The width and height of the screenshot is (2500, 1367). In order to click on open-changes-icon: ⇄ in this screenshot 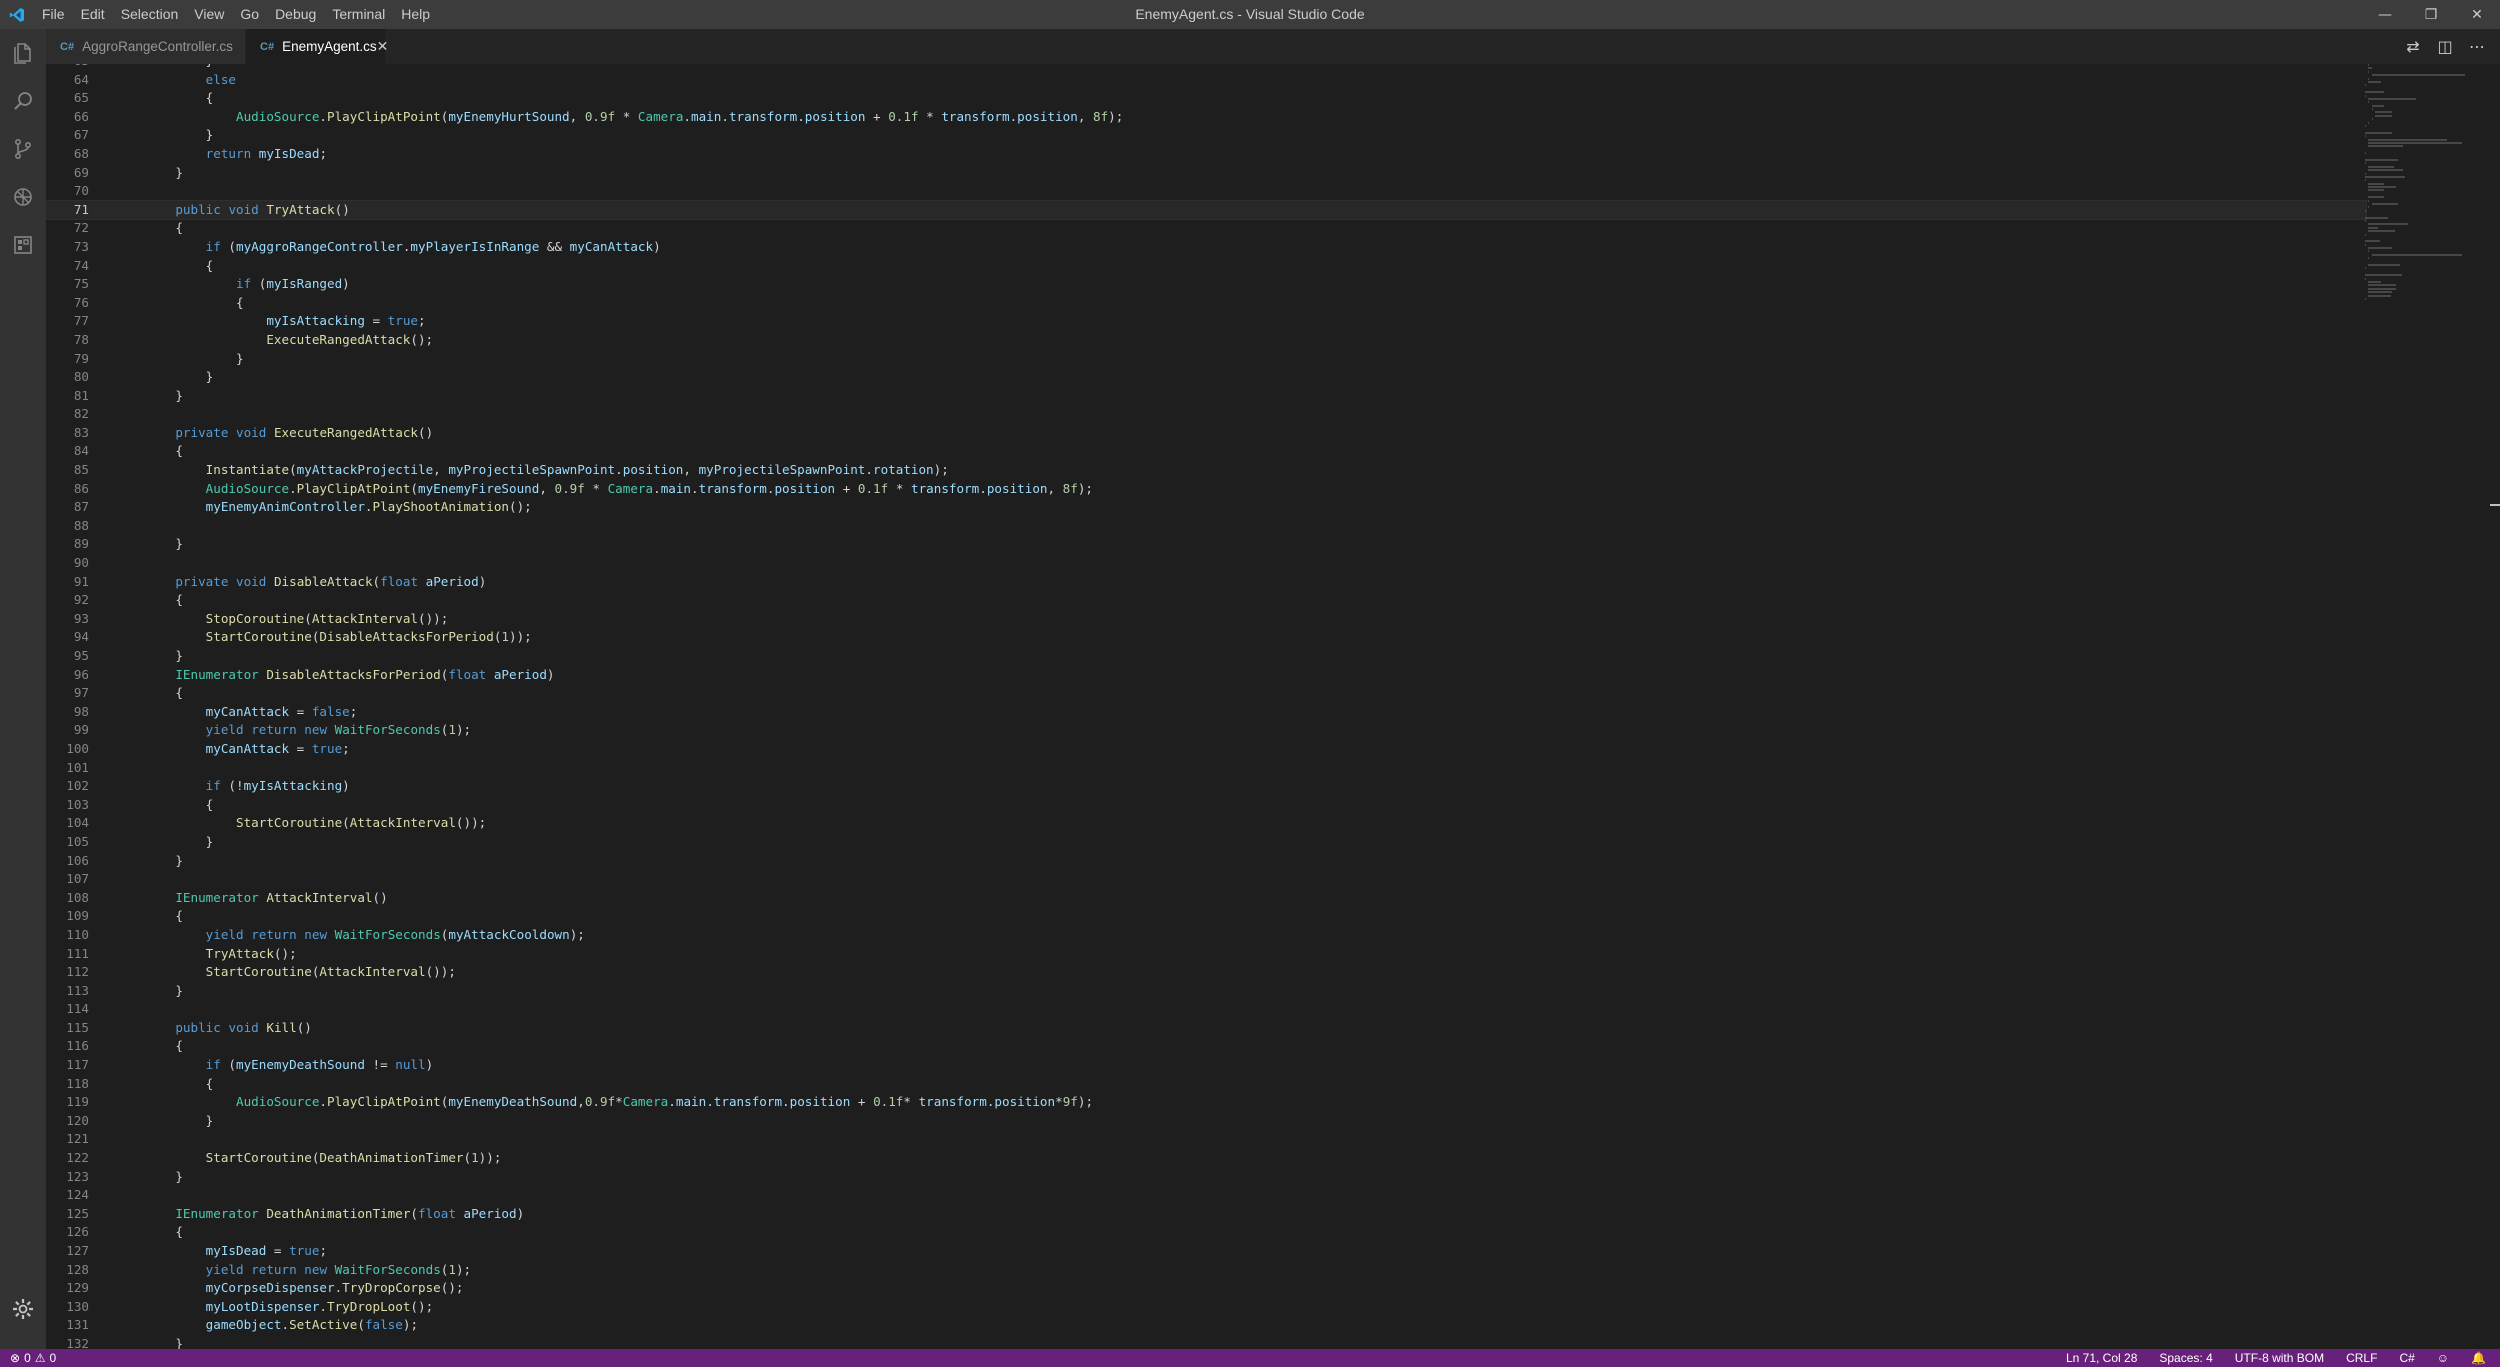, I will do `click(2413, 47)`.